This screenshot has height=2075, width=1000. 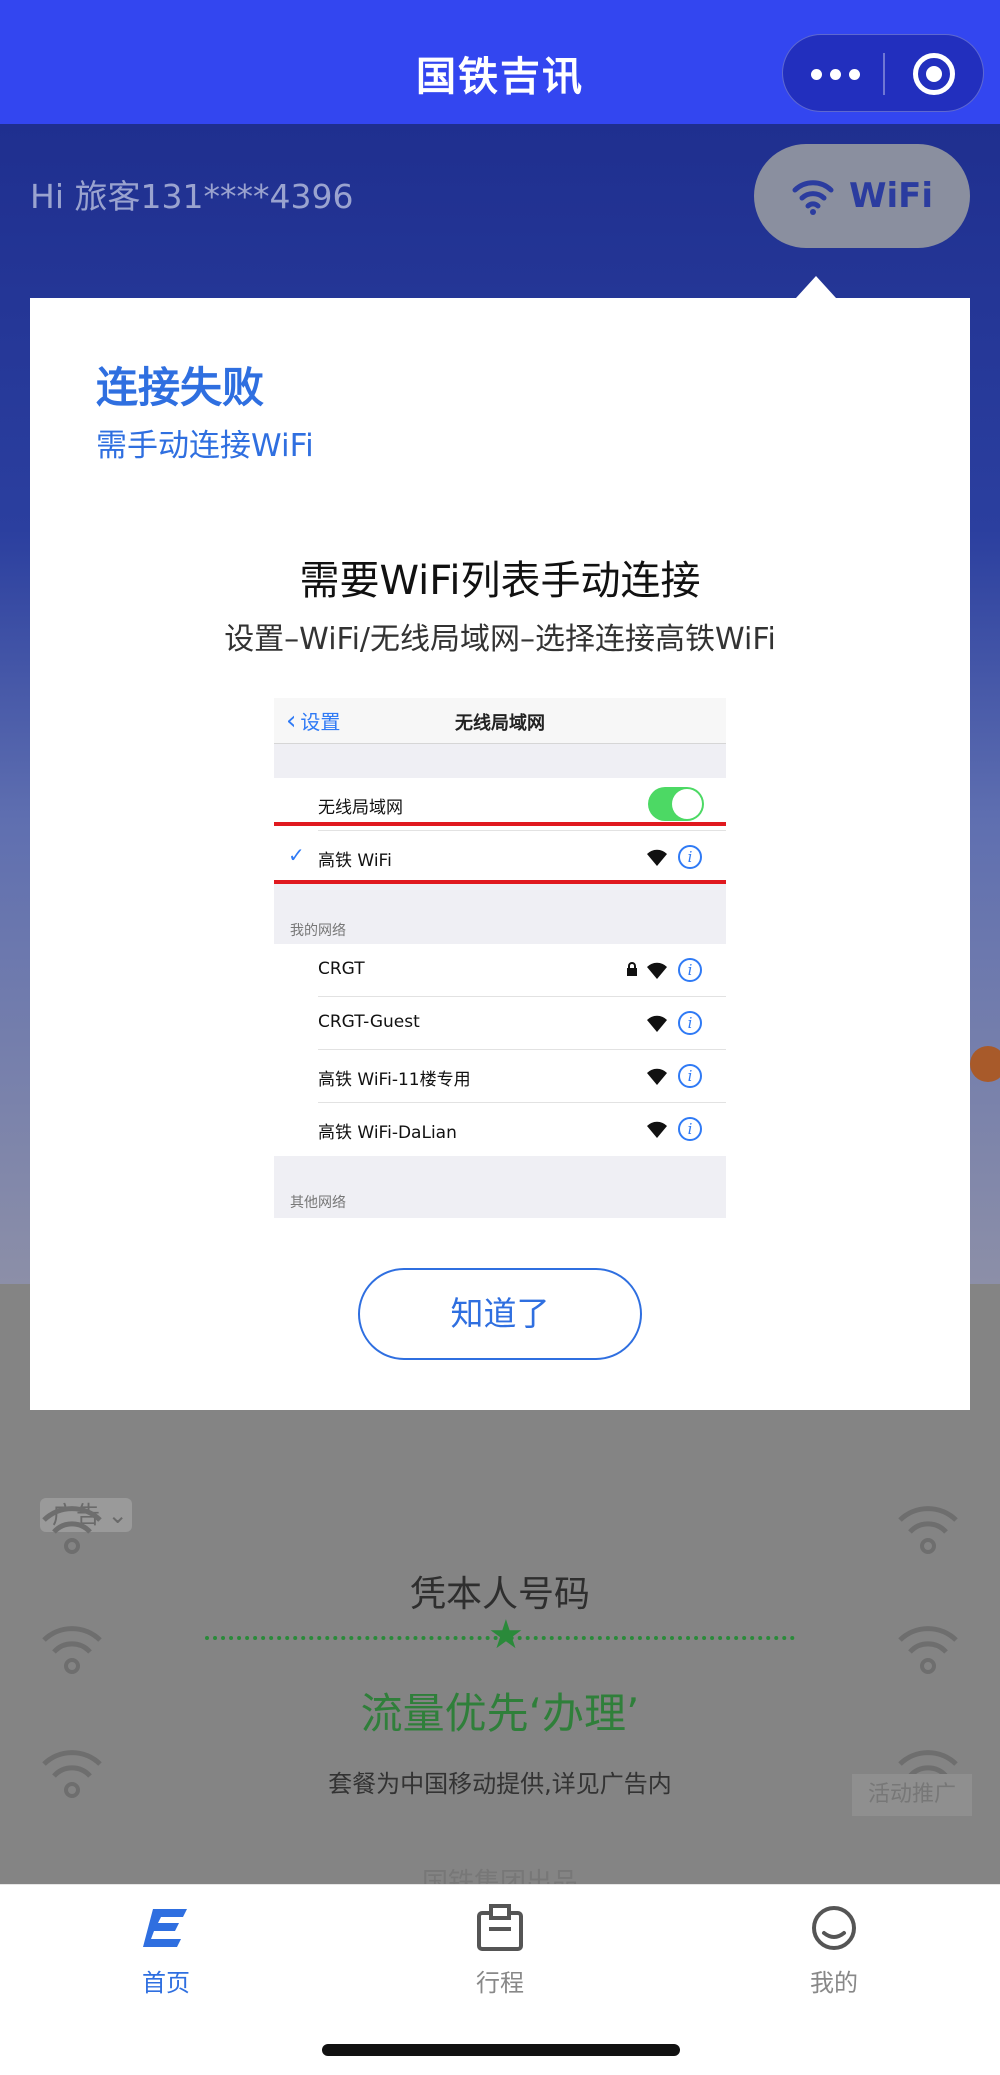 I want to click on got-it-button: 知道了, so click(x=500, y=1314).